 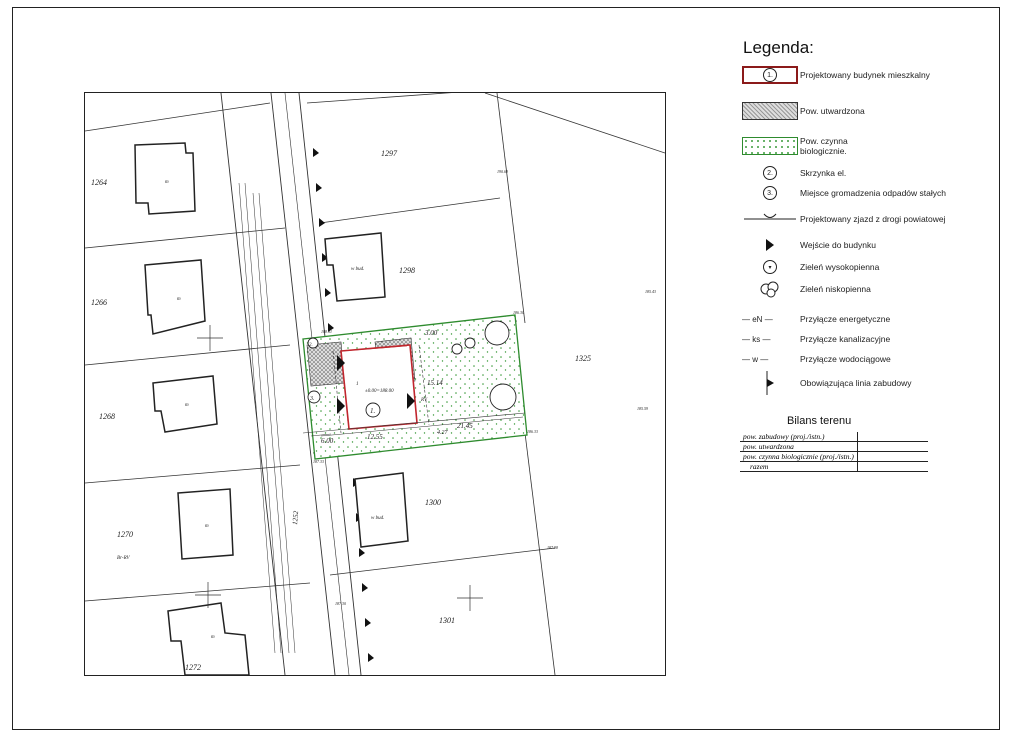 What do you see at coordinates (327, 441) in the screenshot?
I see `dimension-text: 6.00` at bounding box center [327, 441].